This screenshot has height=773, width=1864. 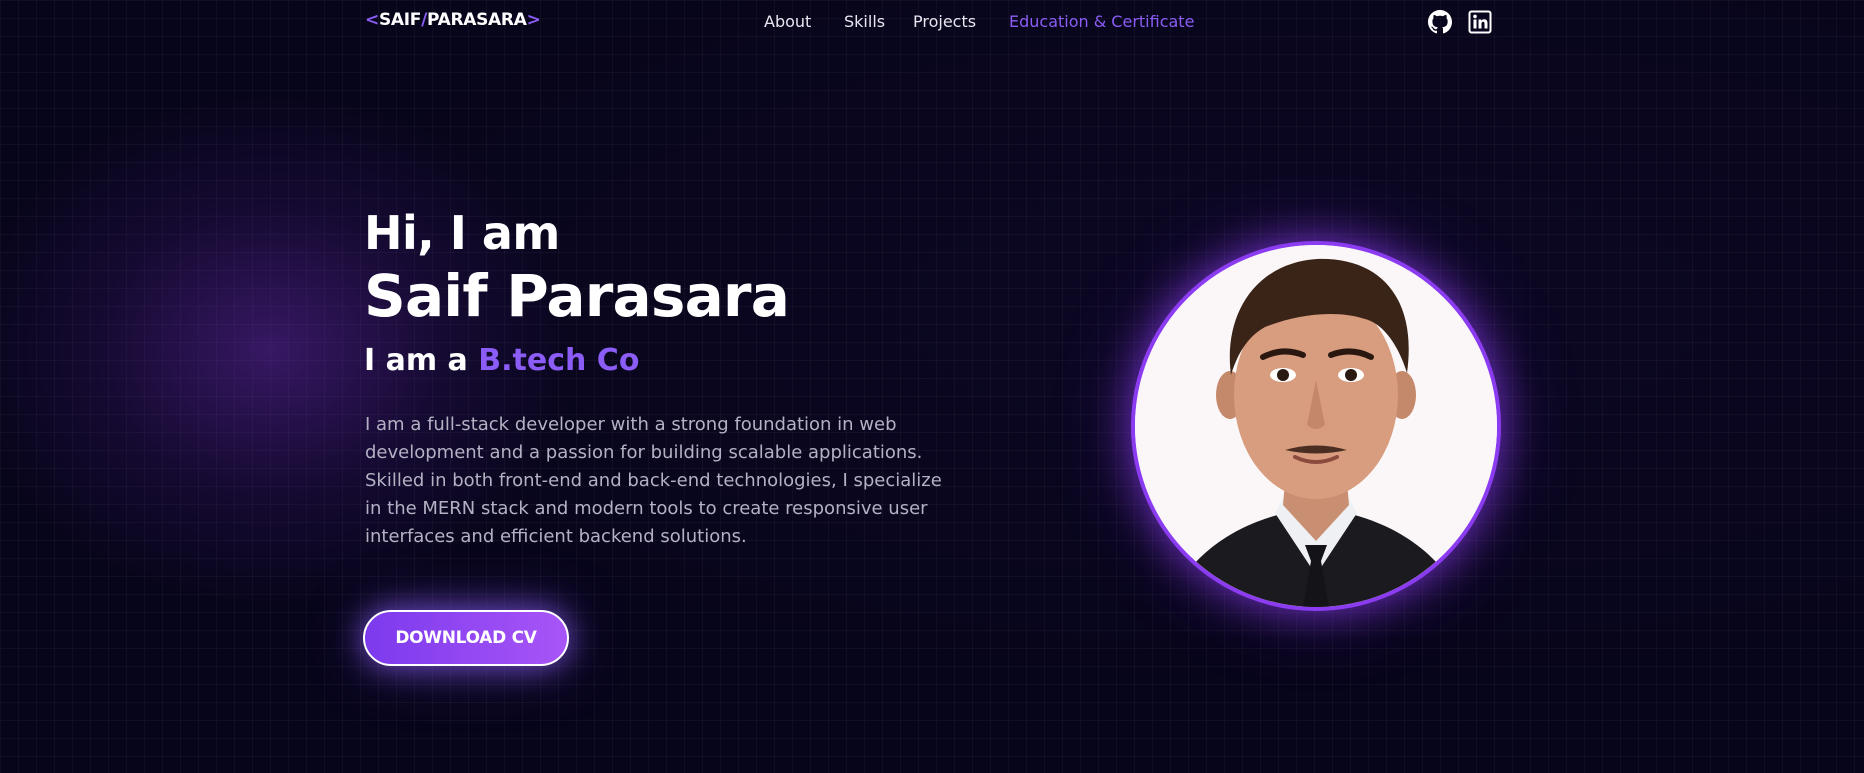 What do you see at coordinates (466, 638) in the screenshot?
I see `download-cv-button: DOWNLOAD CV` at bounding box center [466, 638].